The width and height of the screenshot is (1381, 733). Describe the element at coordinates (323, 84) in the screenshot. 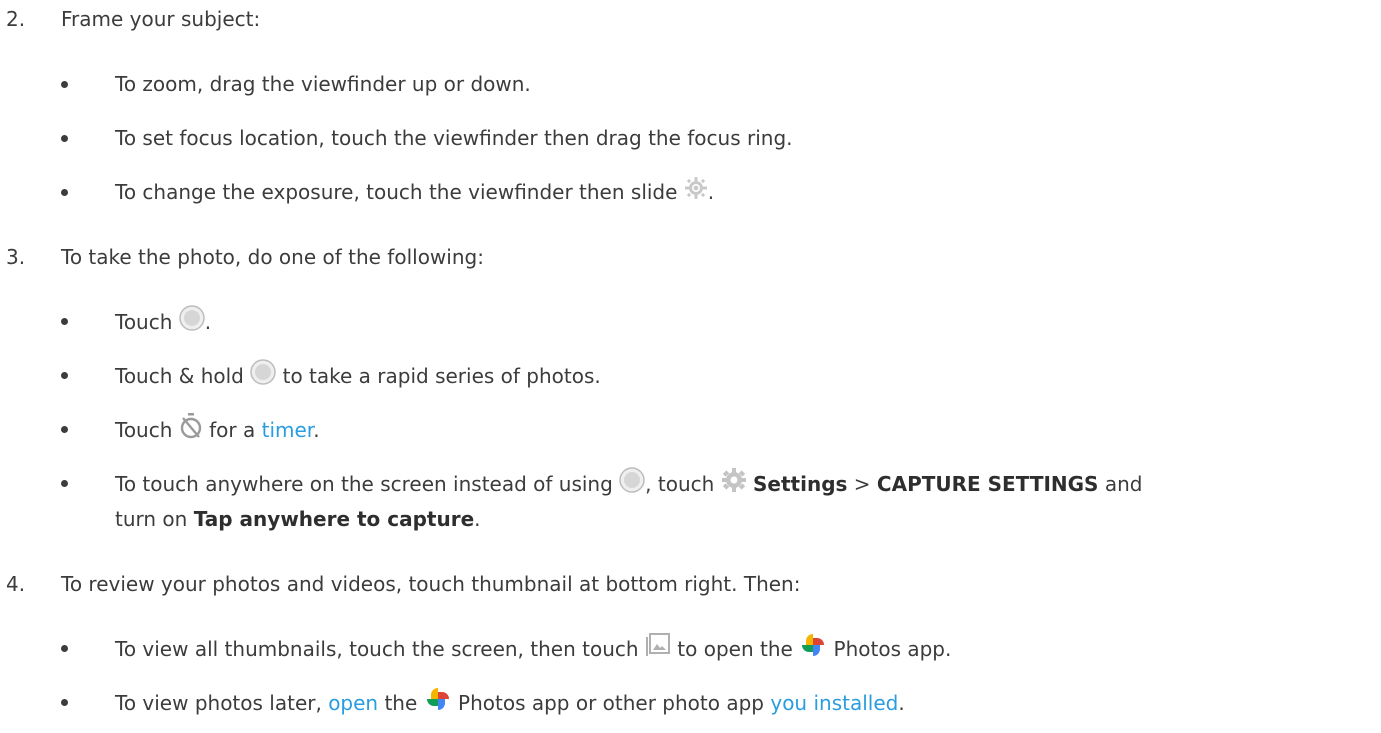

I see `list-item: To zoom, drag the viewfinder up or down.` at that location.